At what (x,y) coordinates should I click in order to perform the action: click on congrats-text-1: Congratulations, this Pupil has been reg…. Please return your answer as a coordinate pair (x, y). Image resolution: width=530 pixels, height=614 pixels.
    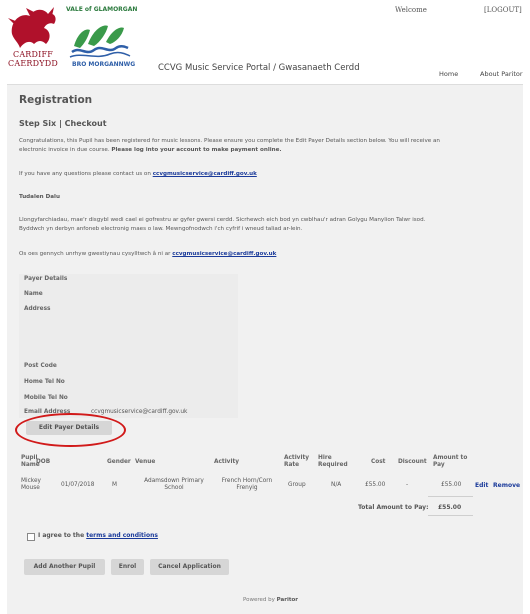
    Looking at the image, I should click on (229, 141).